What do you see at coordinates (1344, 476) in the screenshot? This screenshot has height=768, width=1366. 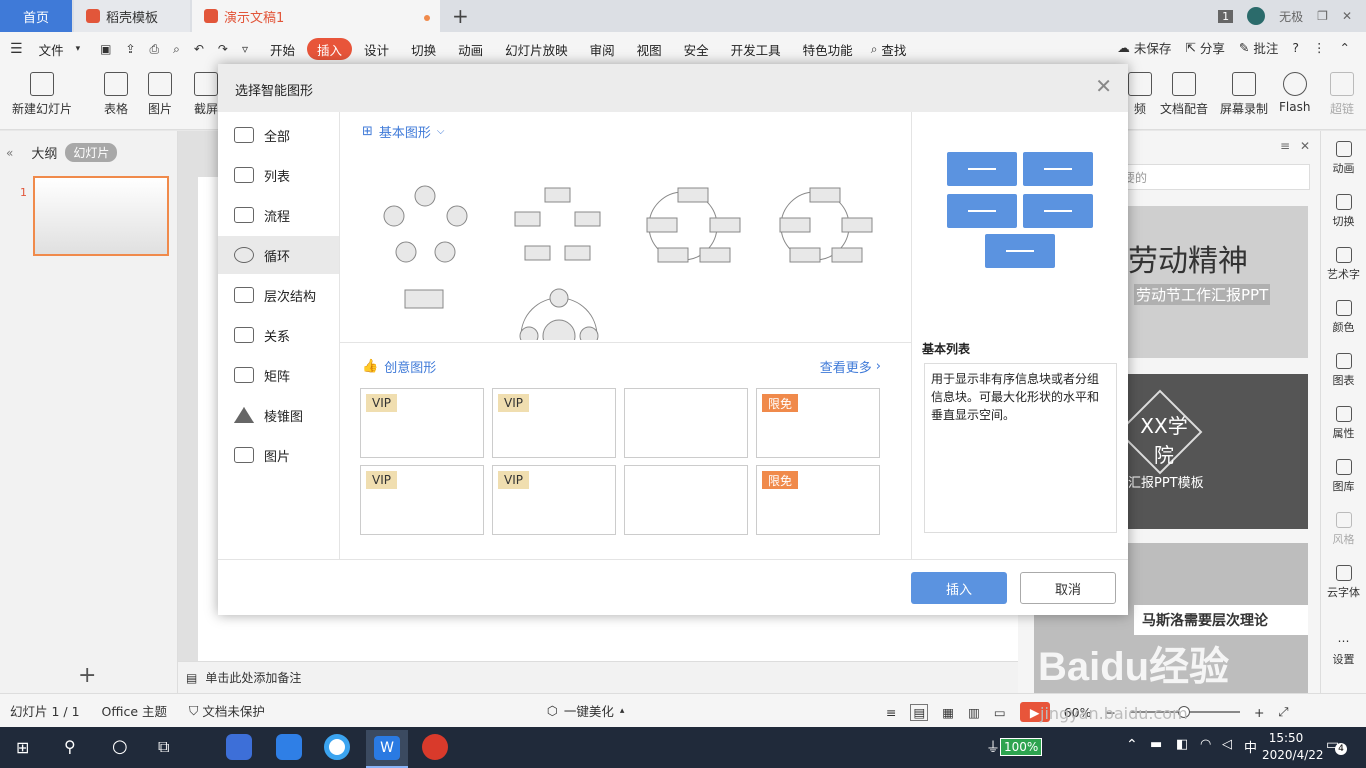 I see `sidebar-gallery: 图库` at bounding box center [1344, 476].